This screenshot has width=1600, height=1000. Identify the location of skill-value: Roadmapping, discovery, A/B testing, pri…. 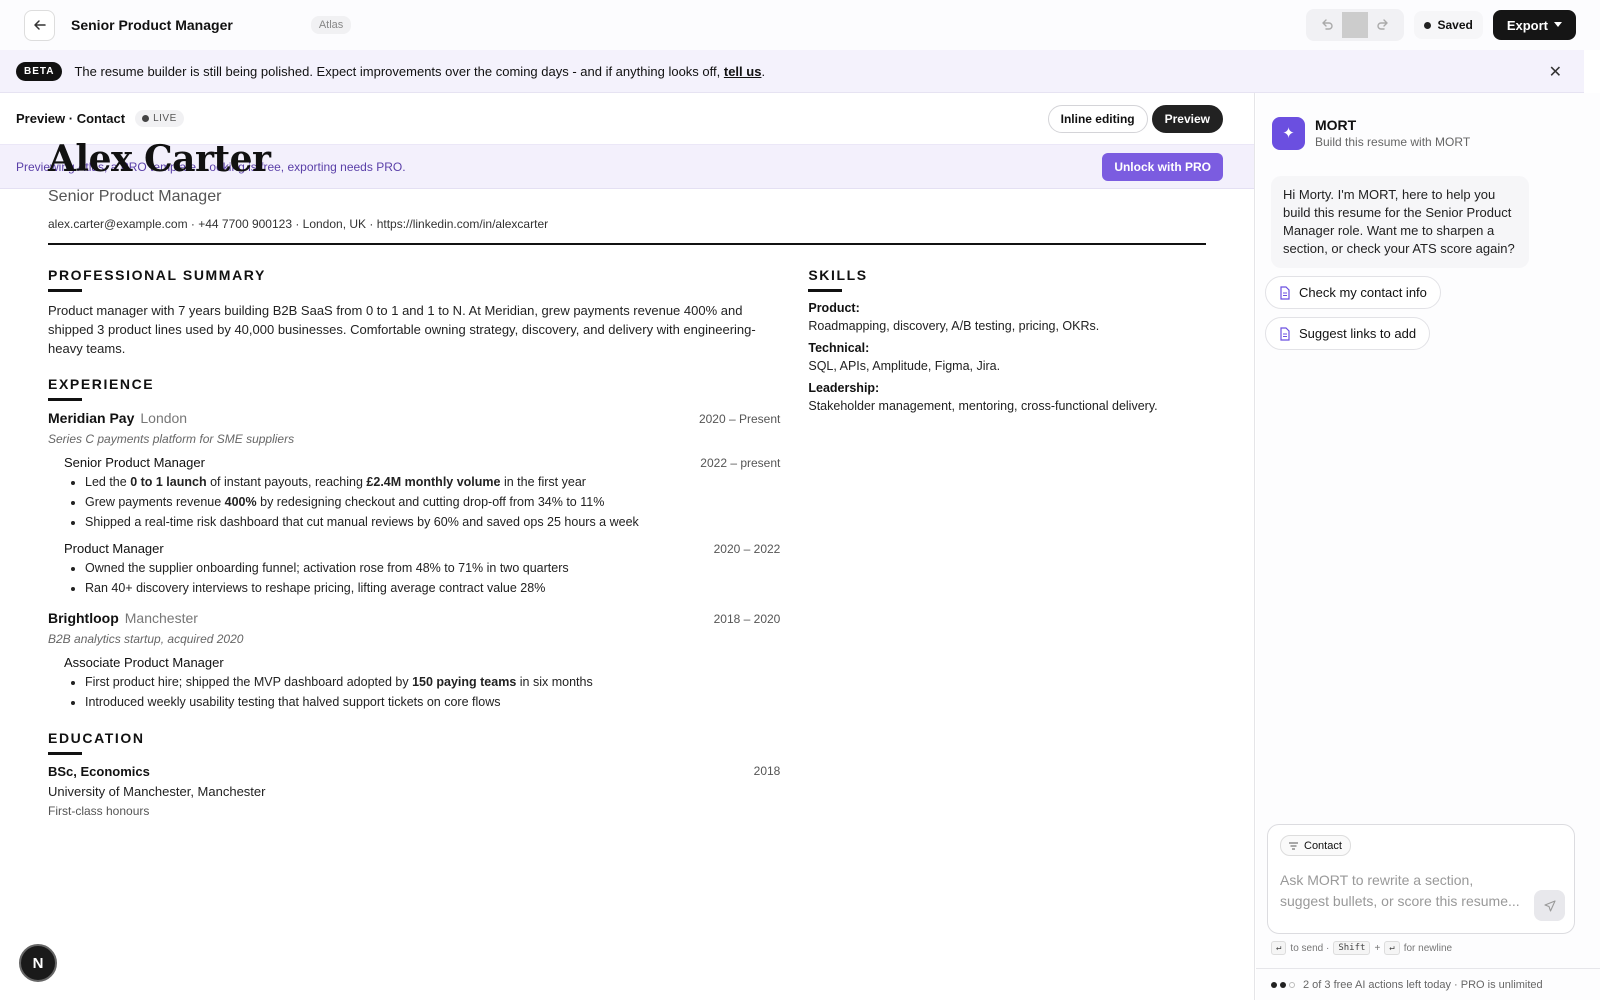
(954, 326).